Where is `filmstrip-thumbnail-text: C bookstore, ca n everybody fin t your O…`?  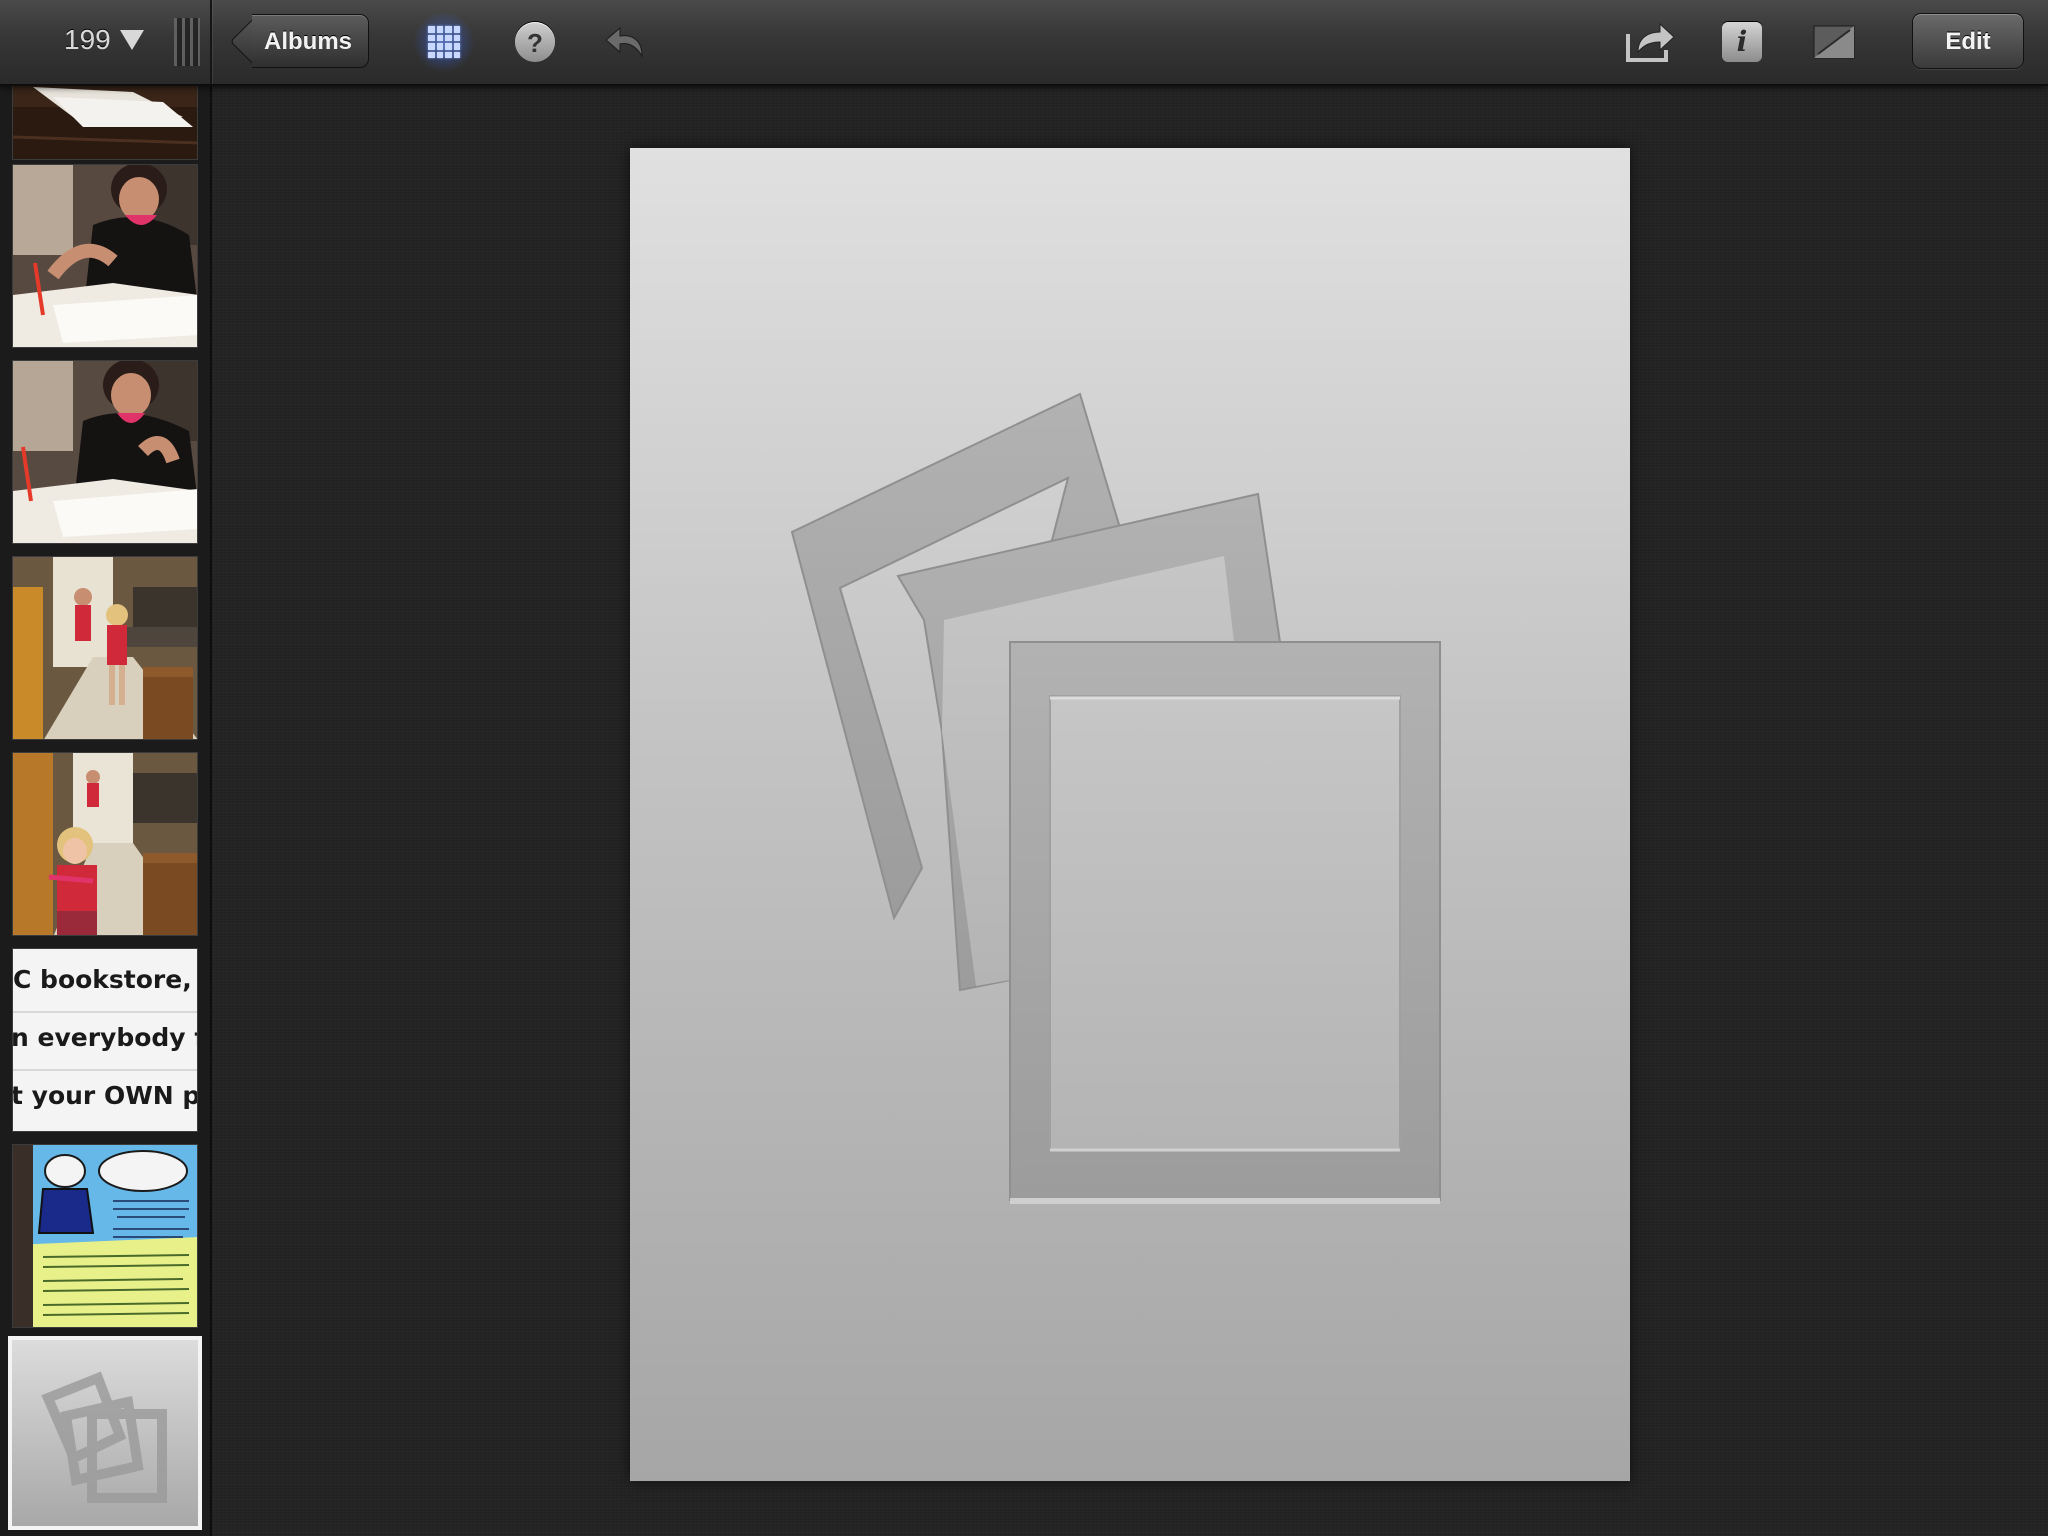
filmstrip-thumbnail-text: C bookstore, ca n everybody fin t your O… is located at coordinates (105, 1040).